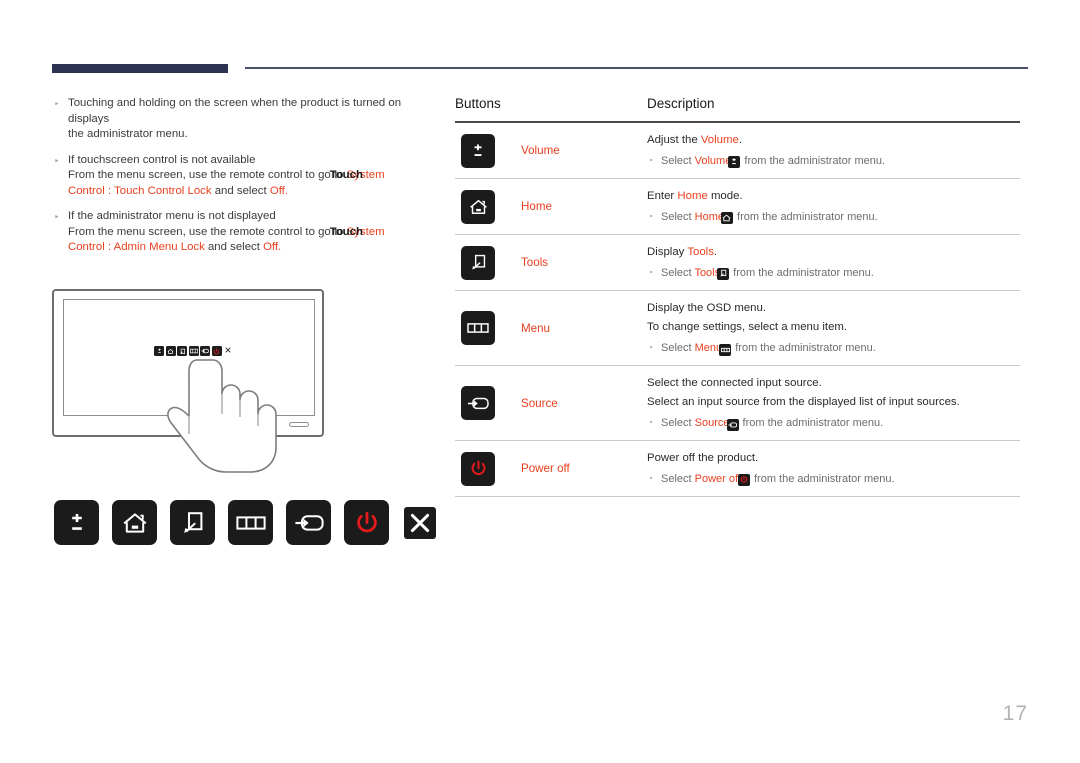  I want to click on illustration-touchscreen, so click(191, 381).